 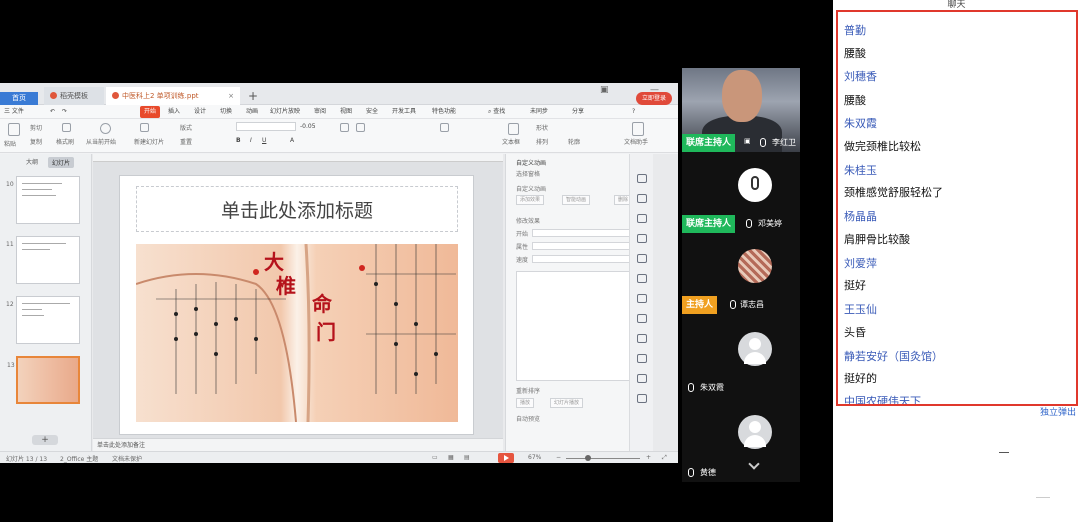 What do you see at coordinates (43, 260) in the screenshot?
I see `slide-thumbnail: 11` at bounding box center [43, 260].